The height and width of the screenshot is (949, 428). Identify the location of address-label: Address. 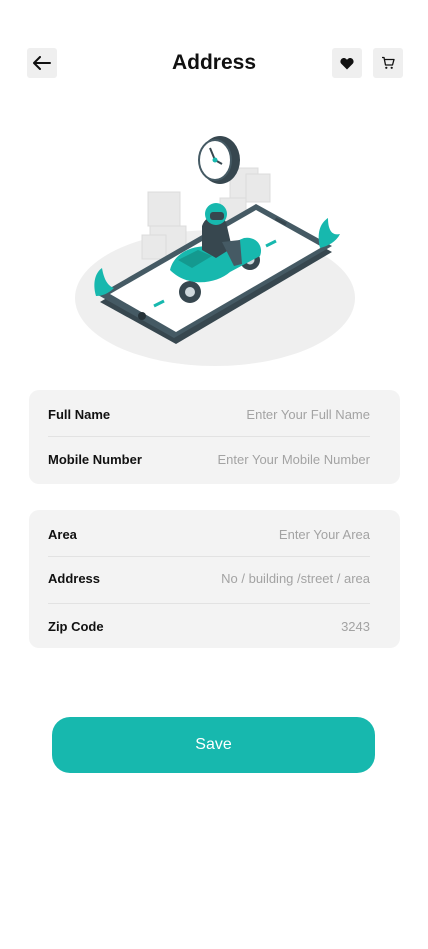
(74, 578).